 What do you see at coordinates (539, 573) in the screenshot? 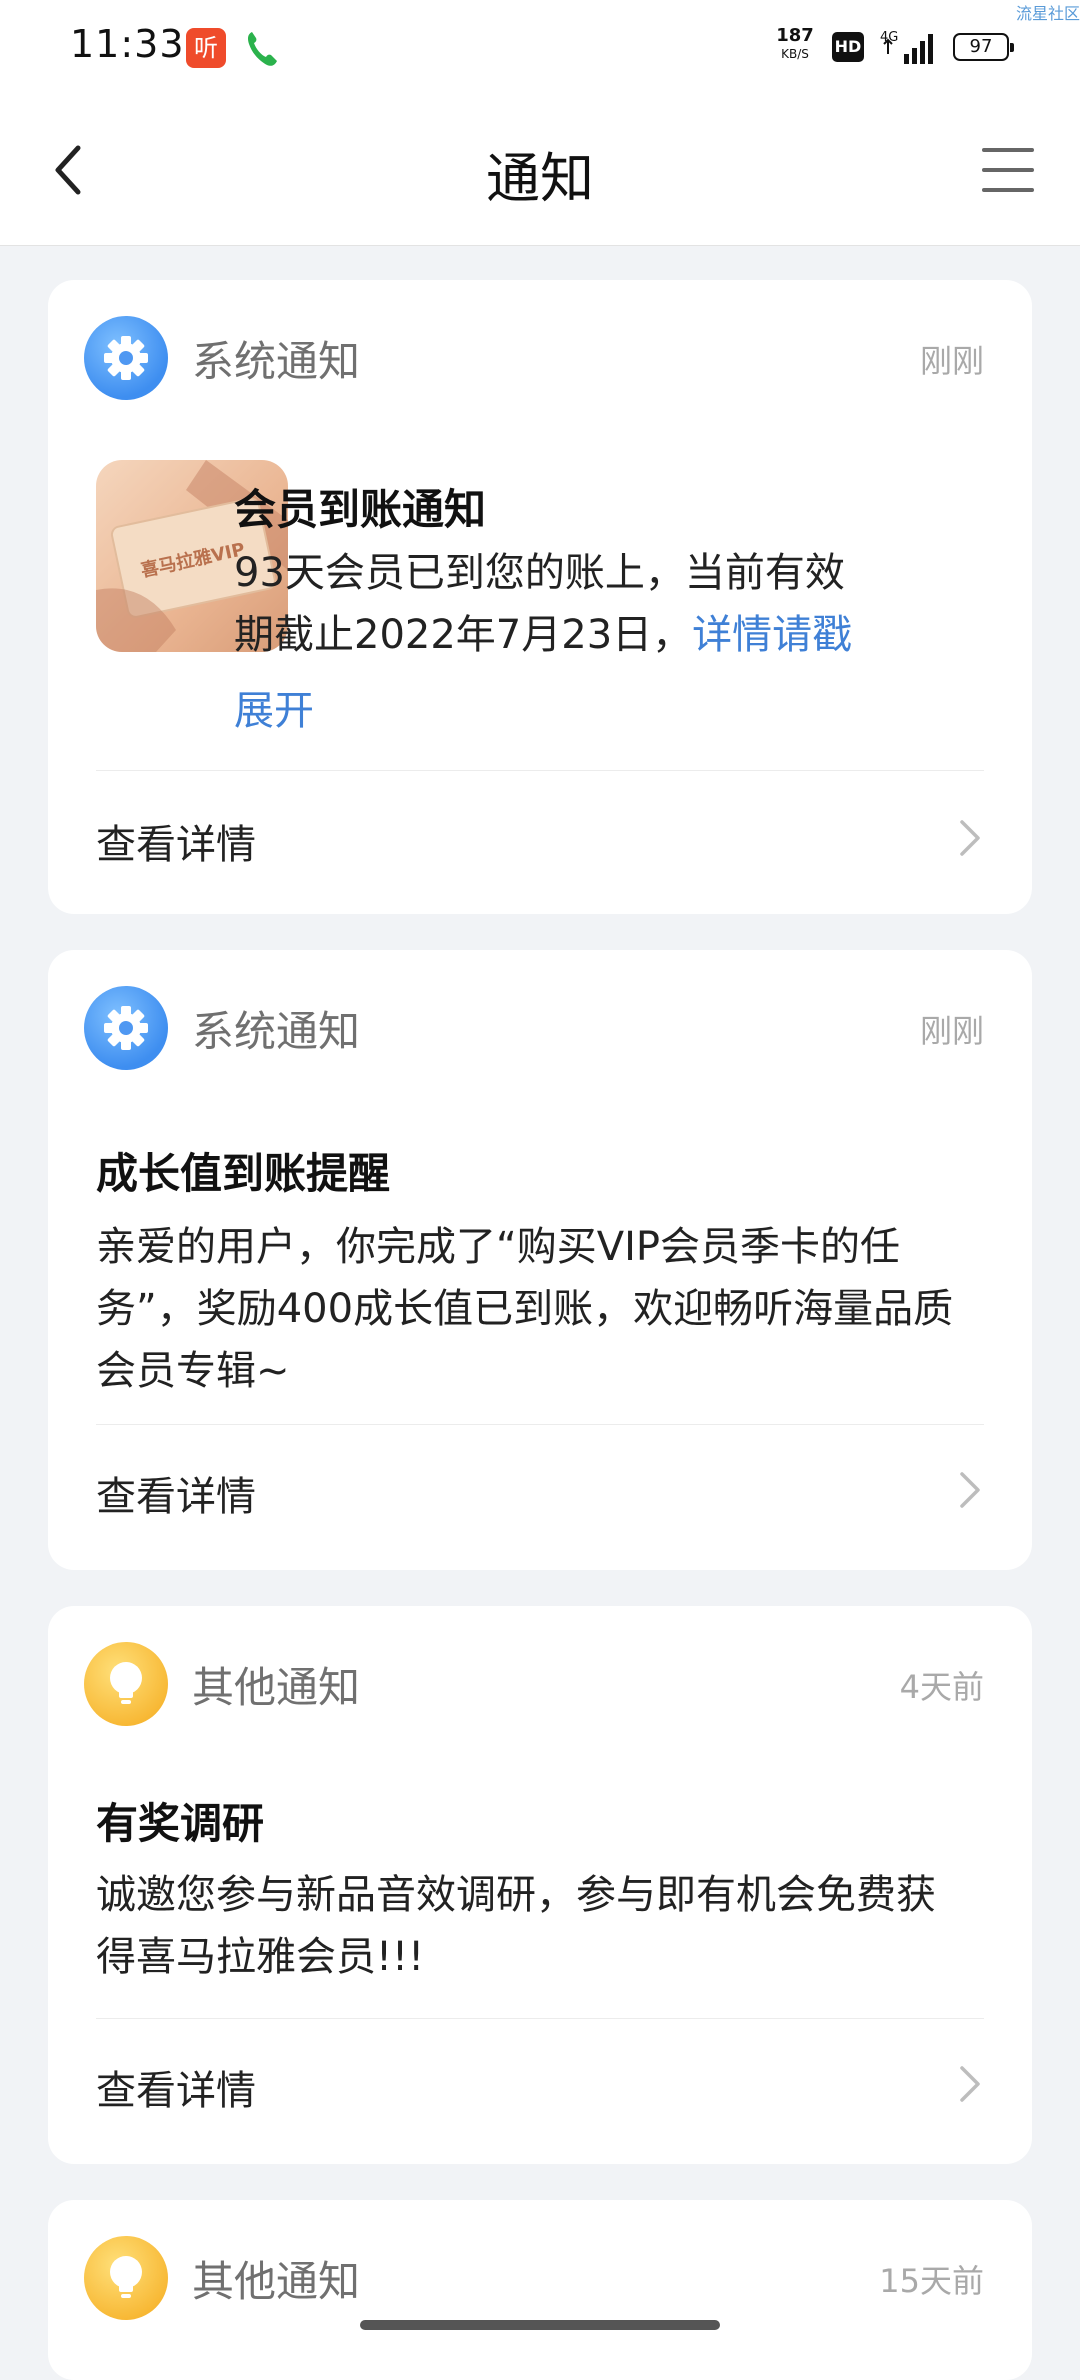
I see `notification-body-line: 93天会员已到您的账上，当前有效` at bounding box center [539, 573].